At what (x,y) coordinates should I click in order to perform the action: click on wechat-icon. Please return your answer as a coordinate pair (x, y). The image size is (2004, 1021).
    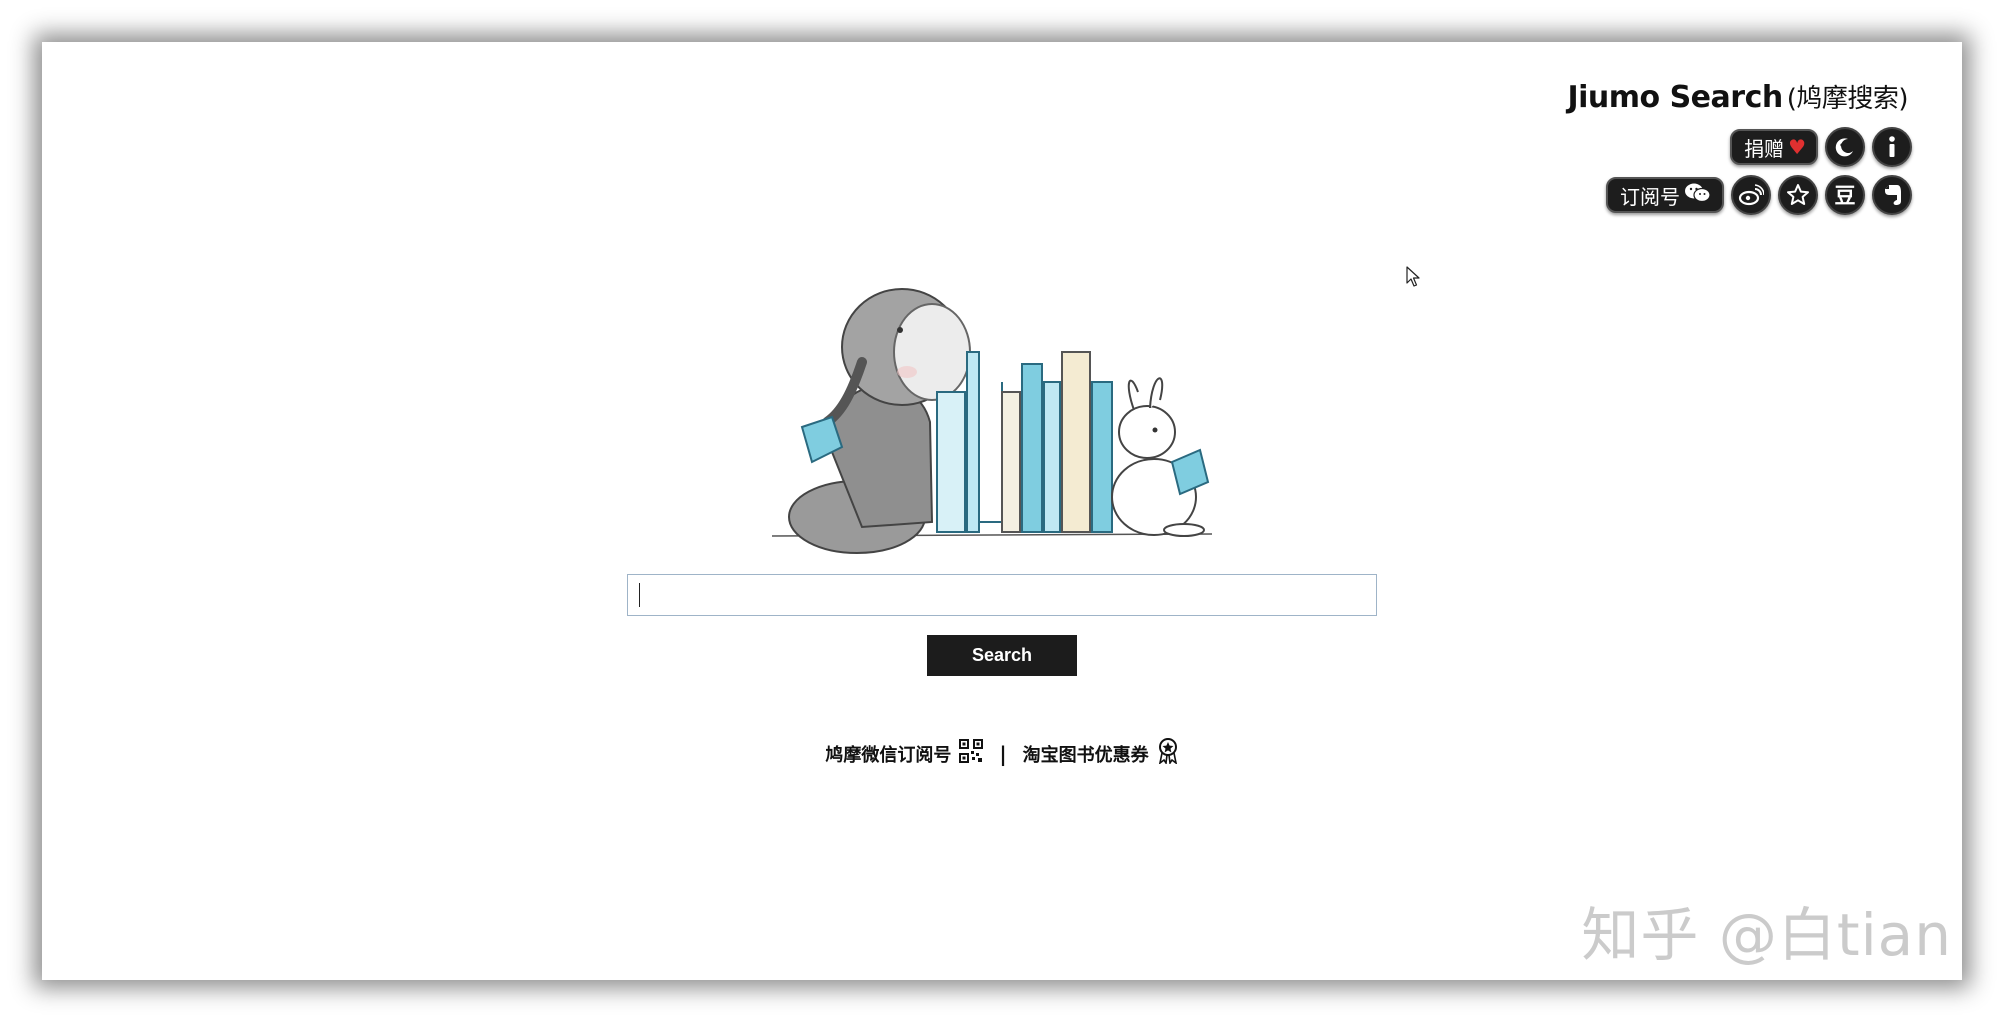
    Looking at the image, I should click on (1698, 195).